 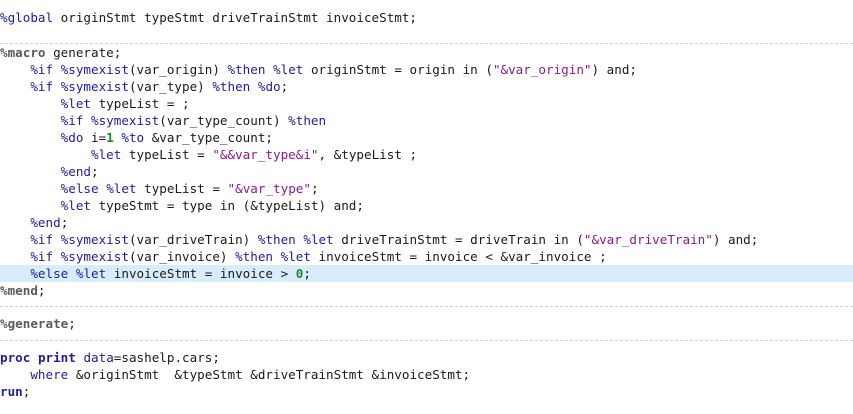 I want to click on code-text: typeList =, so click(x=182, y=188).